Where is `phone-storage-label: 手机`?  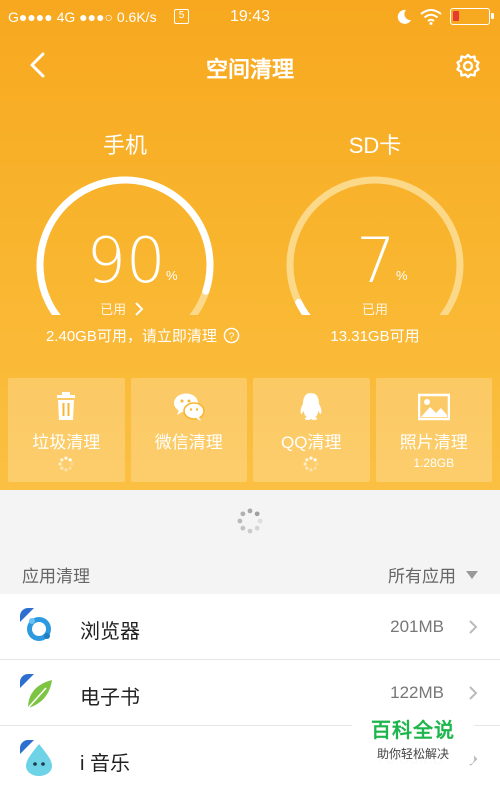 phone-storage-label: 手机 is located at coordinates (124, 145).